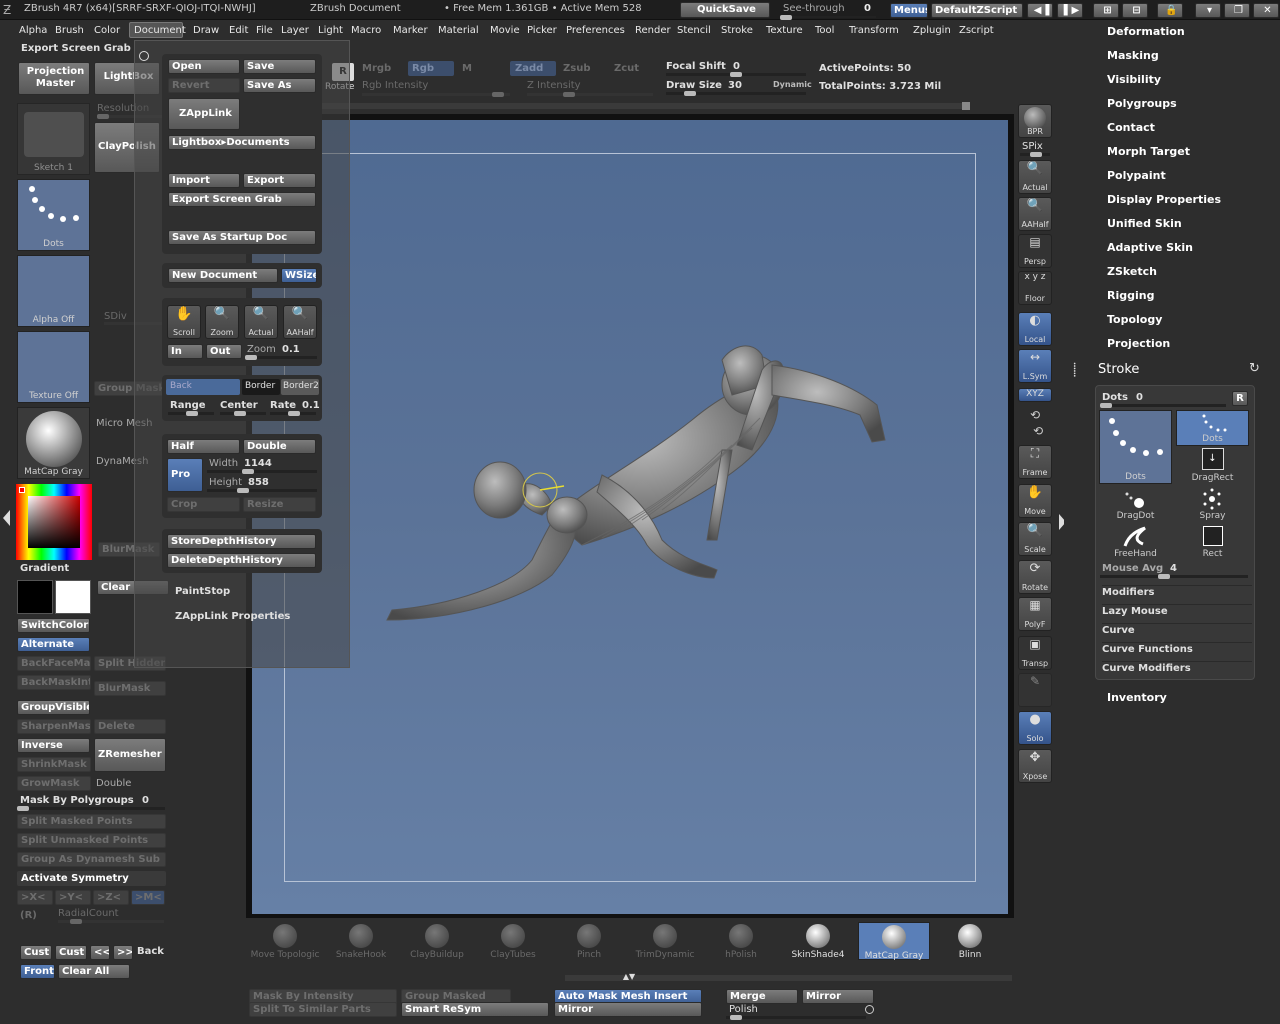 The height and width of the screenshot is (1024, 1280). Describe the element at coordinates (1035, 395) in the screenshot. I see `xyz-button: XYZ` at that location.